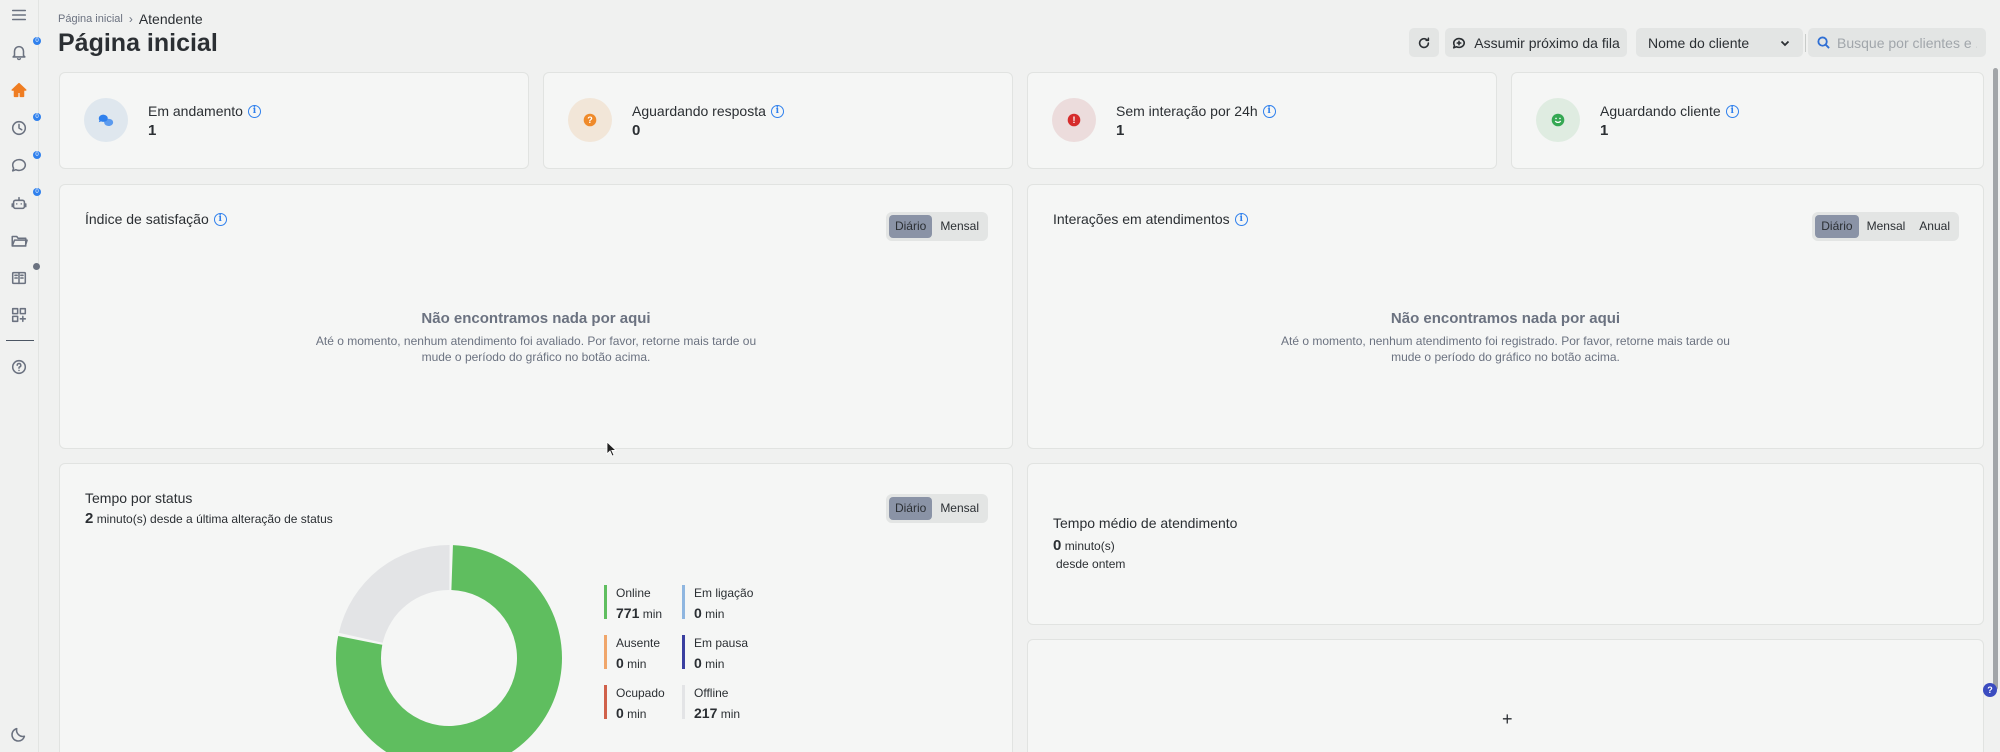 Image resolution: width=2000 pixels, height=752 pixels. I want to click on legend-online: Online 771 min, so click(633, 603).